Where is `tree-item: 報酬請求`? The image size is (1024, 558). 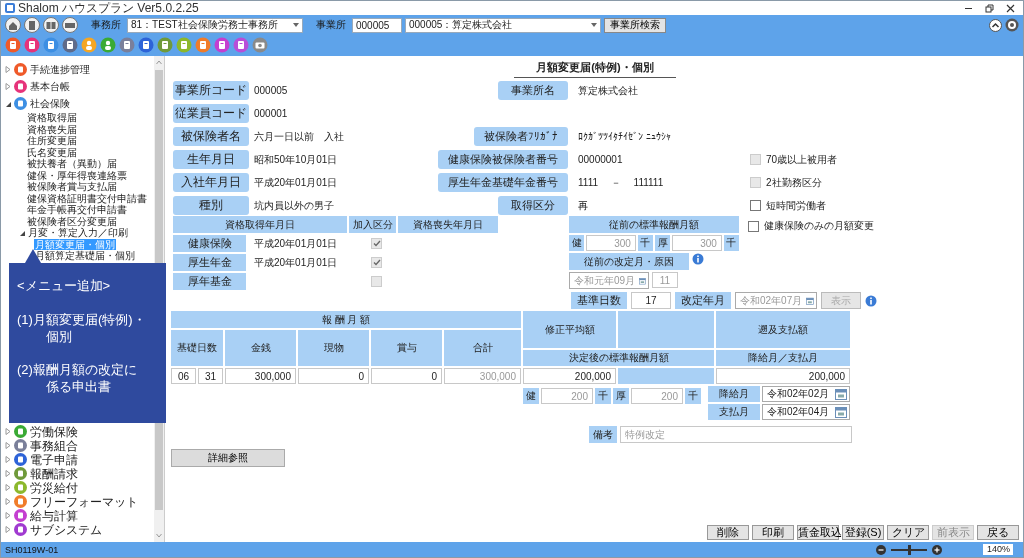
tree-item: 報酬請求 is located at coordinates (54, 473).